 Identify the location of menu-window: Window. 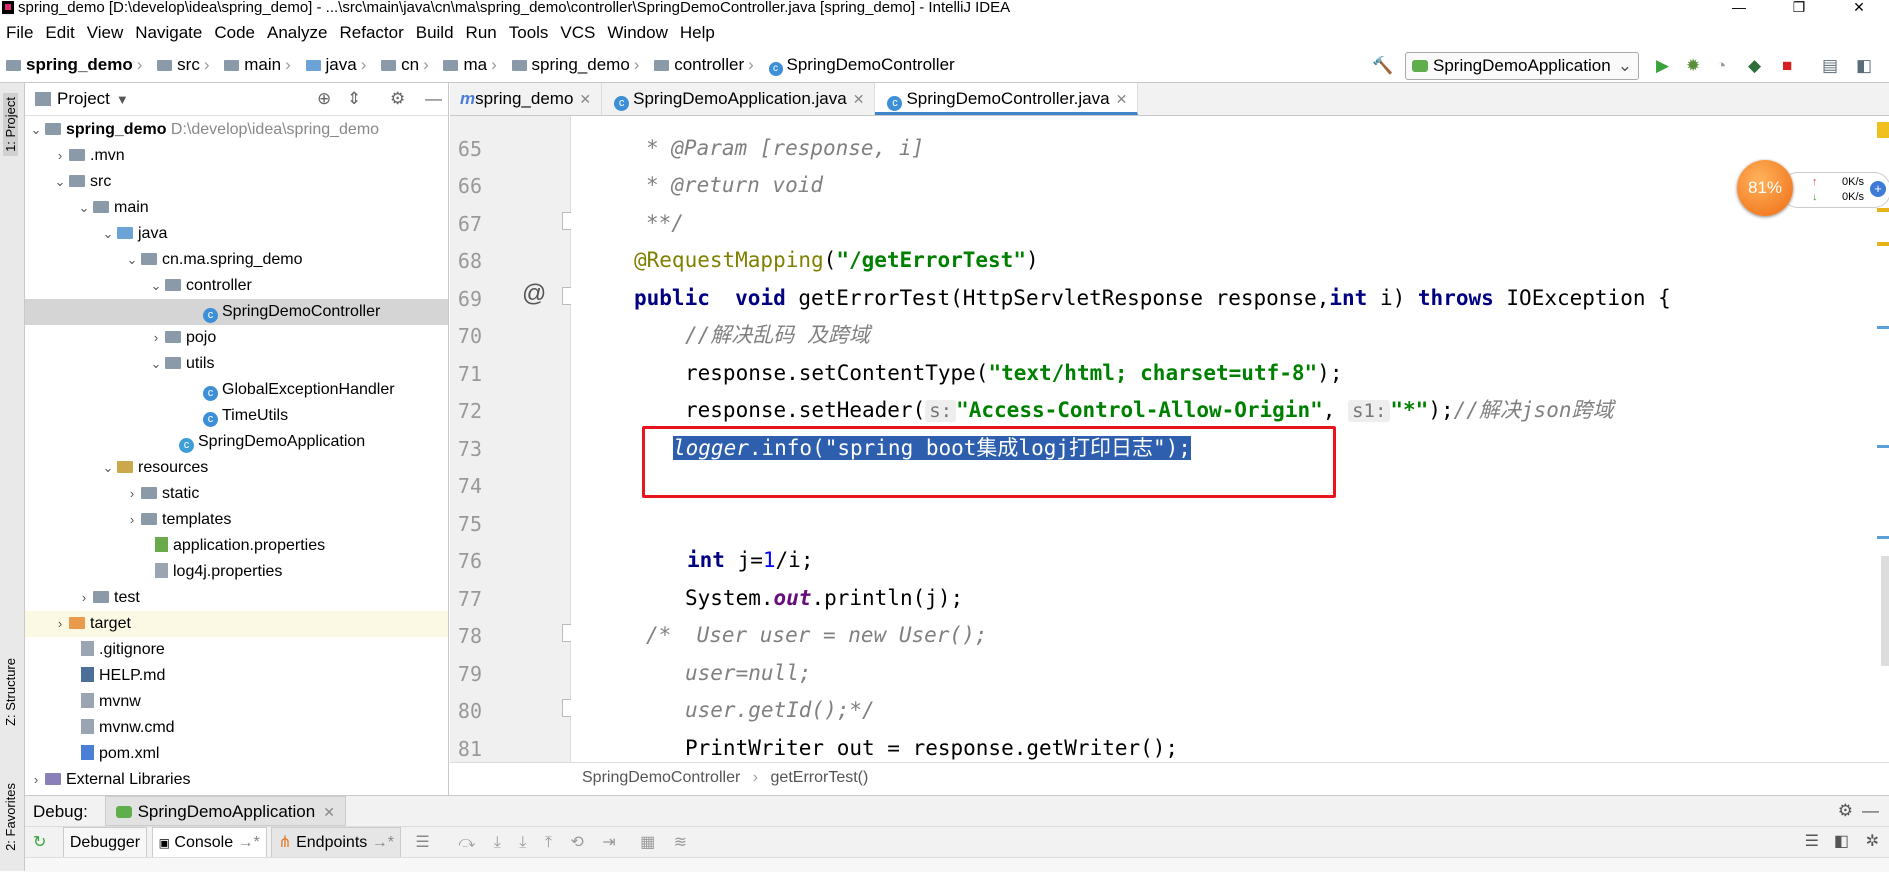
(637, 33).